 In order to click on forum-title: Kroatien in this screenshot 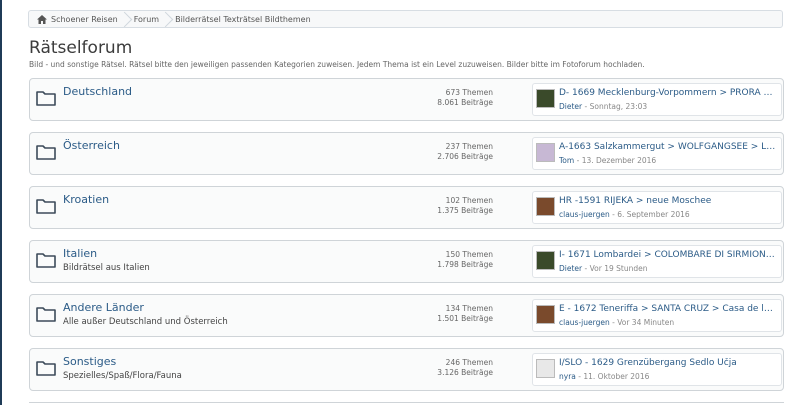, I will do `click(86, 199)`.